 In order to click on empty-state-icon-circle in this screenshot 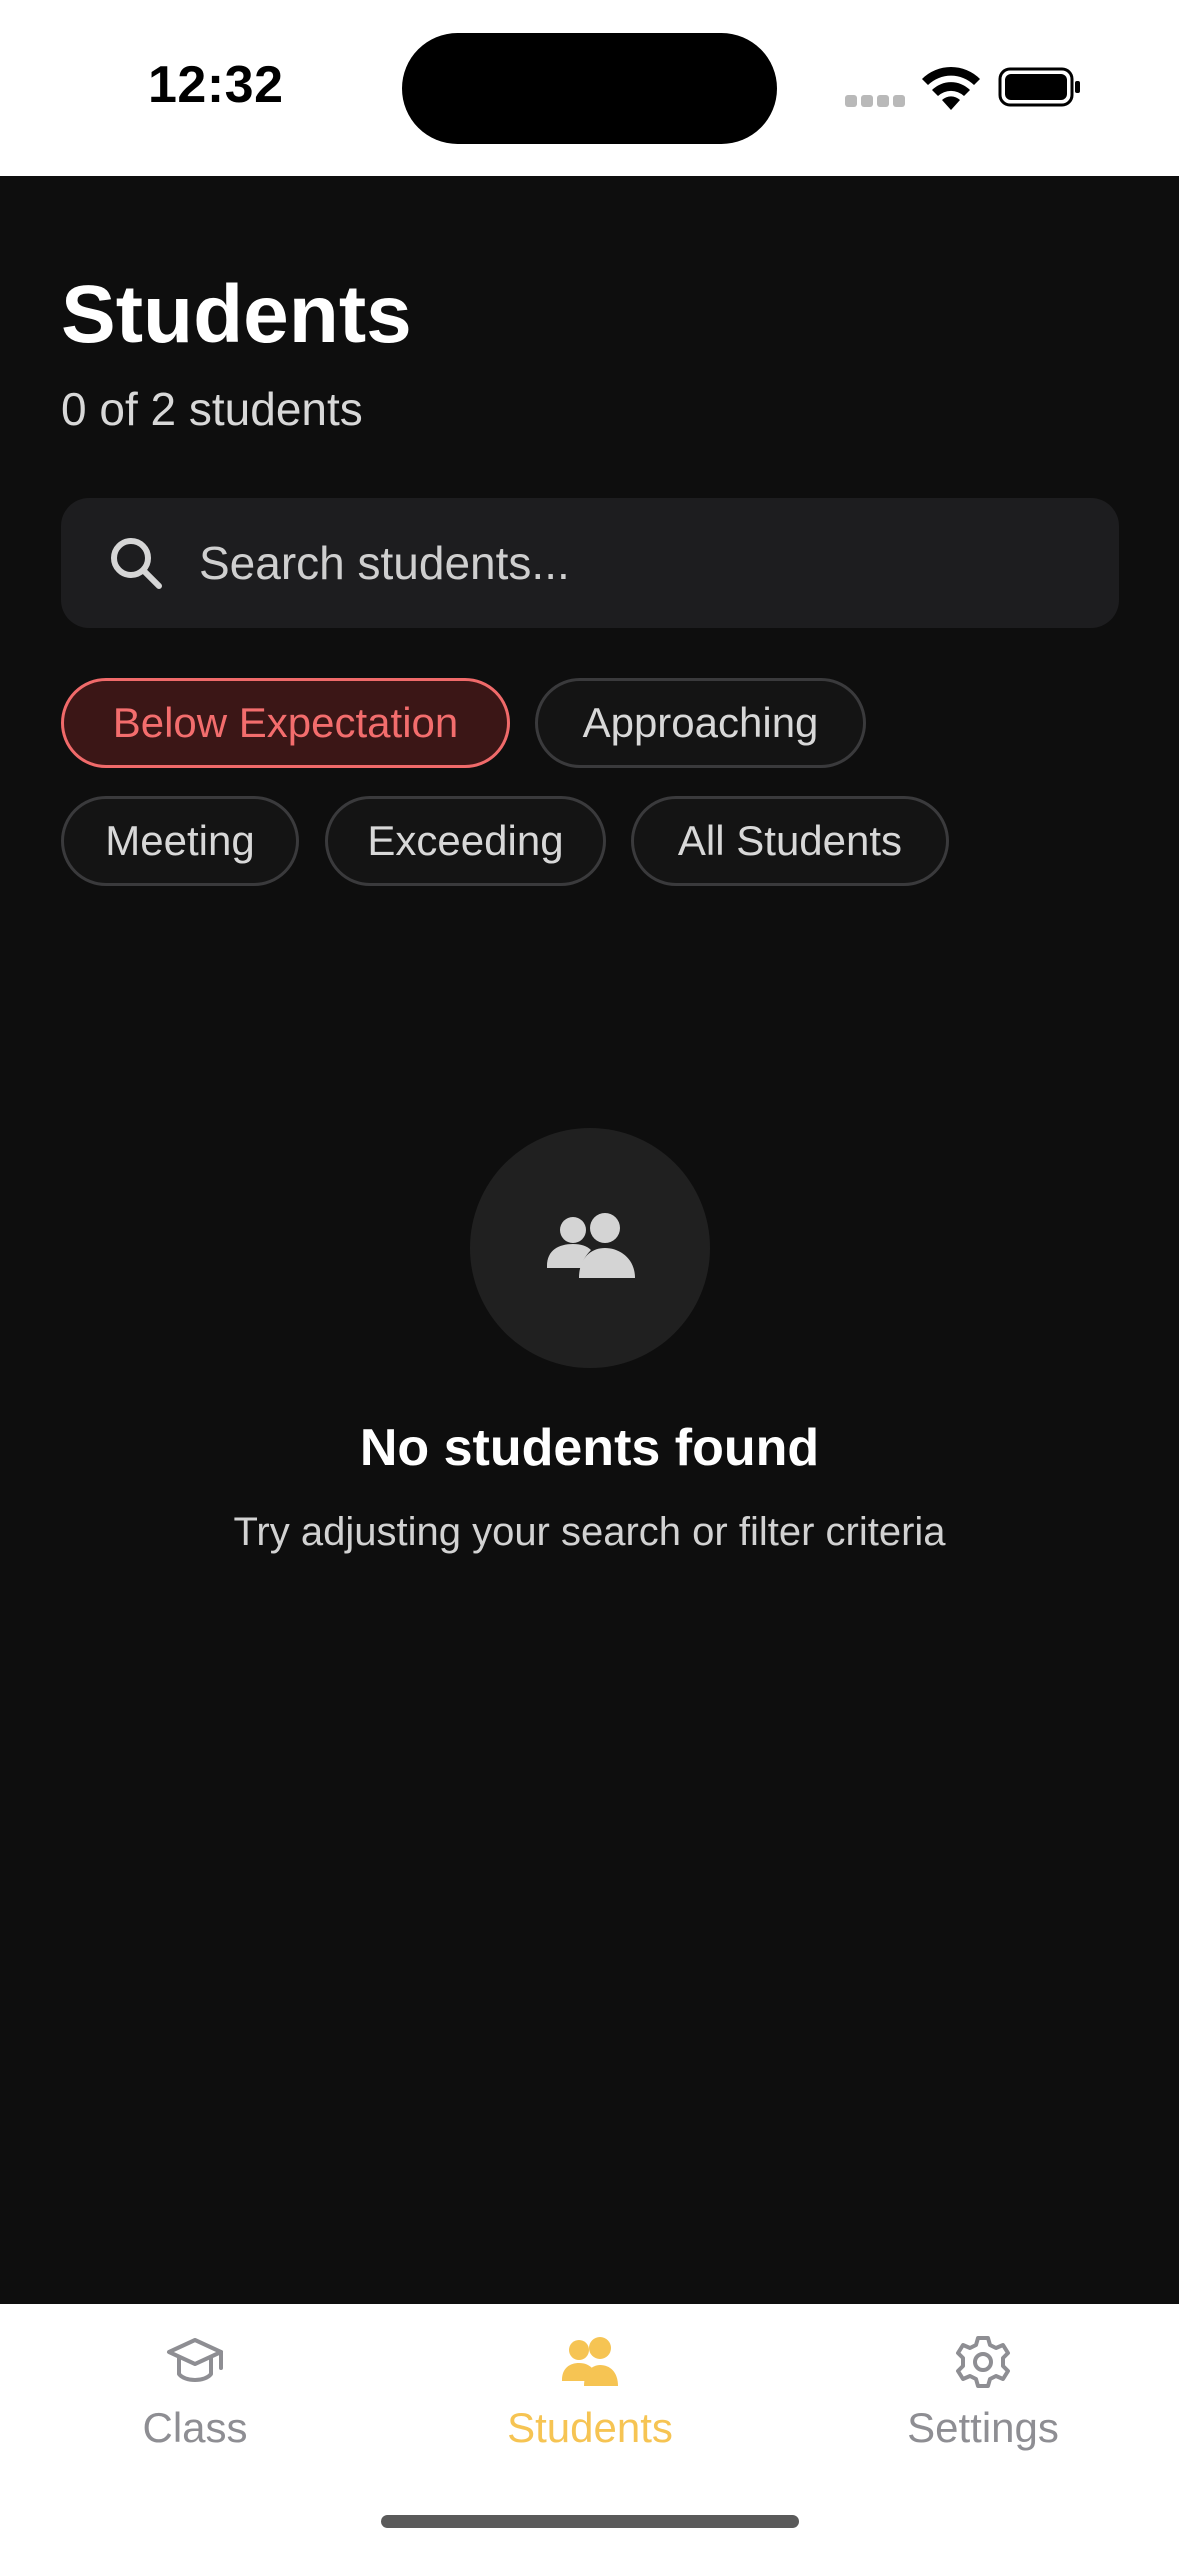, I will do `click(590, 1248)`.